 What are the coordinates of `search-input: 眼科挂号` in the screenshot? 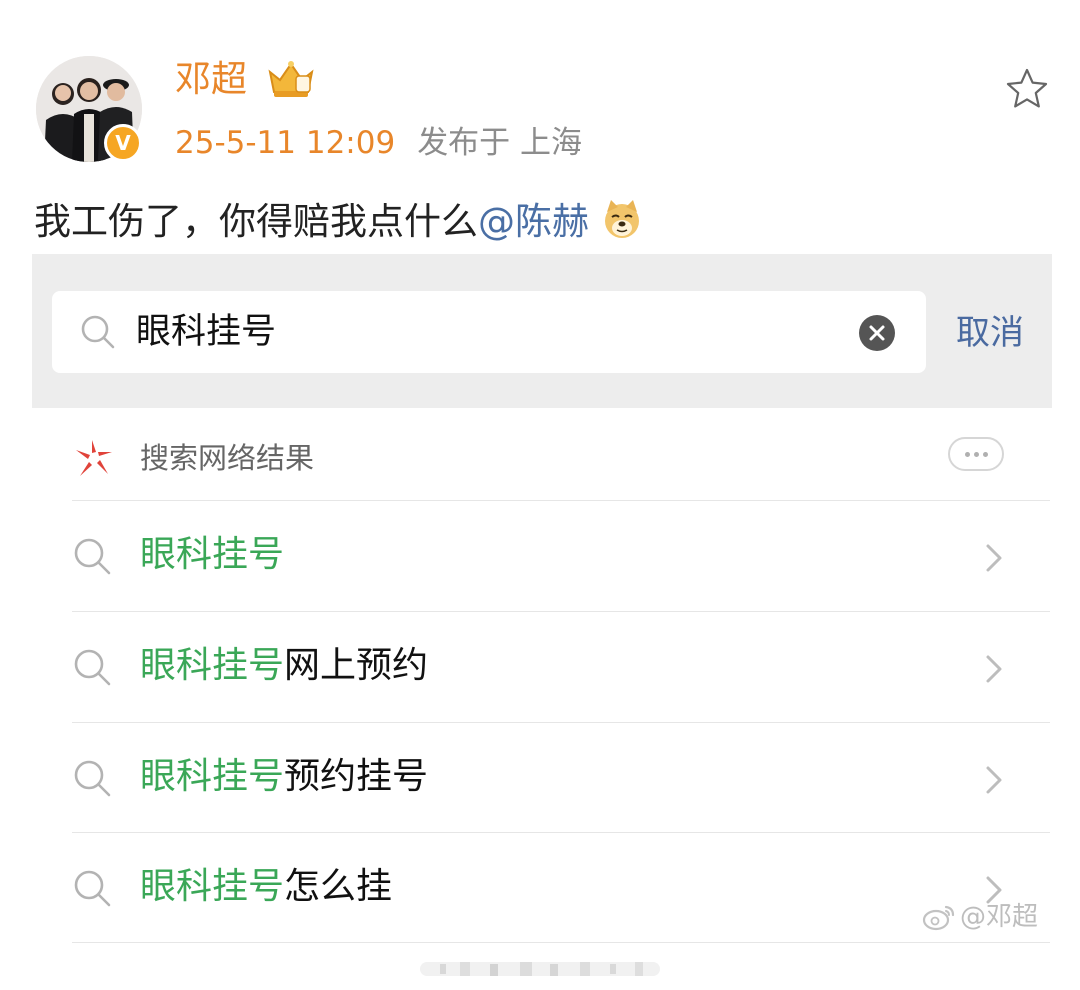 It's located at (489, 332).